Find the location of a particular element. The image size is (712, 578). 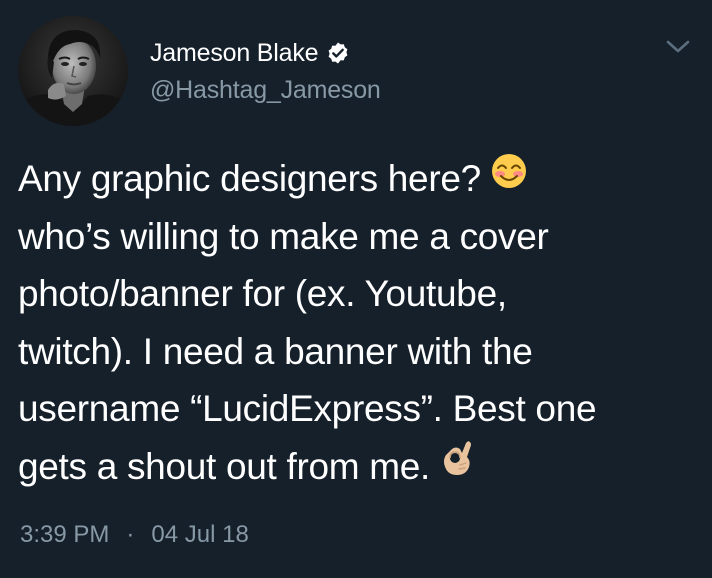

verified-badge-icon is located at coordinates (338, 53).